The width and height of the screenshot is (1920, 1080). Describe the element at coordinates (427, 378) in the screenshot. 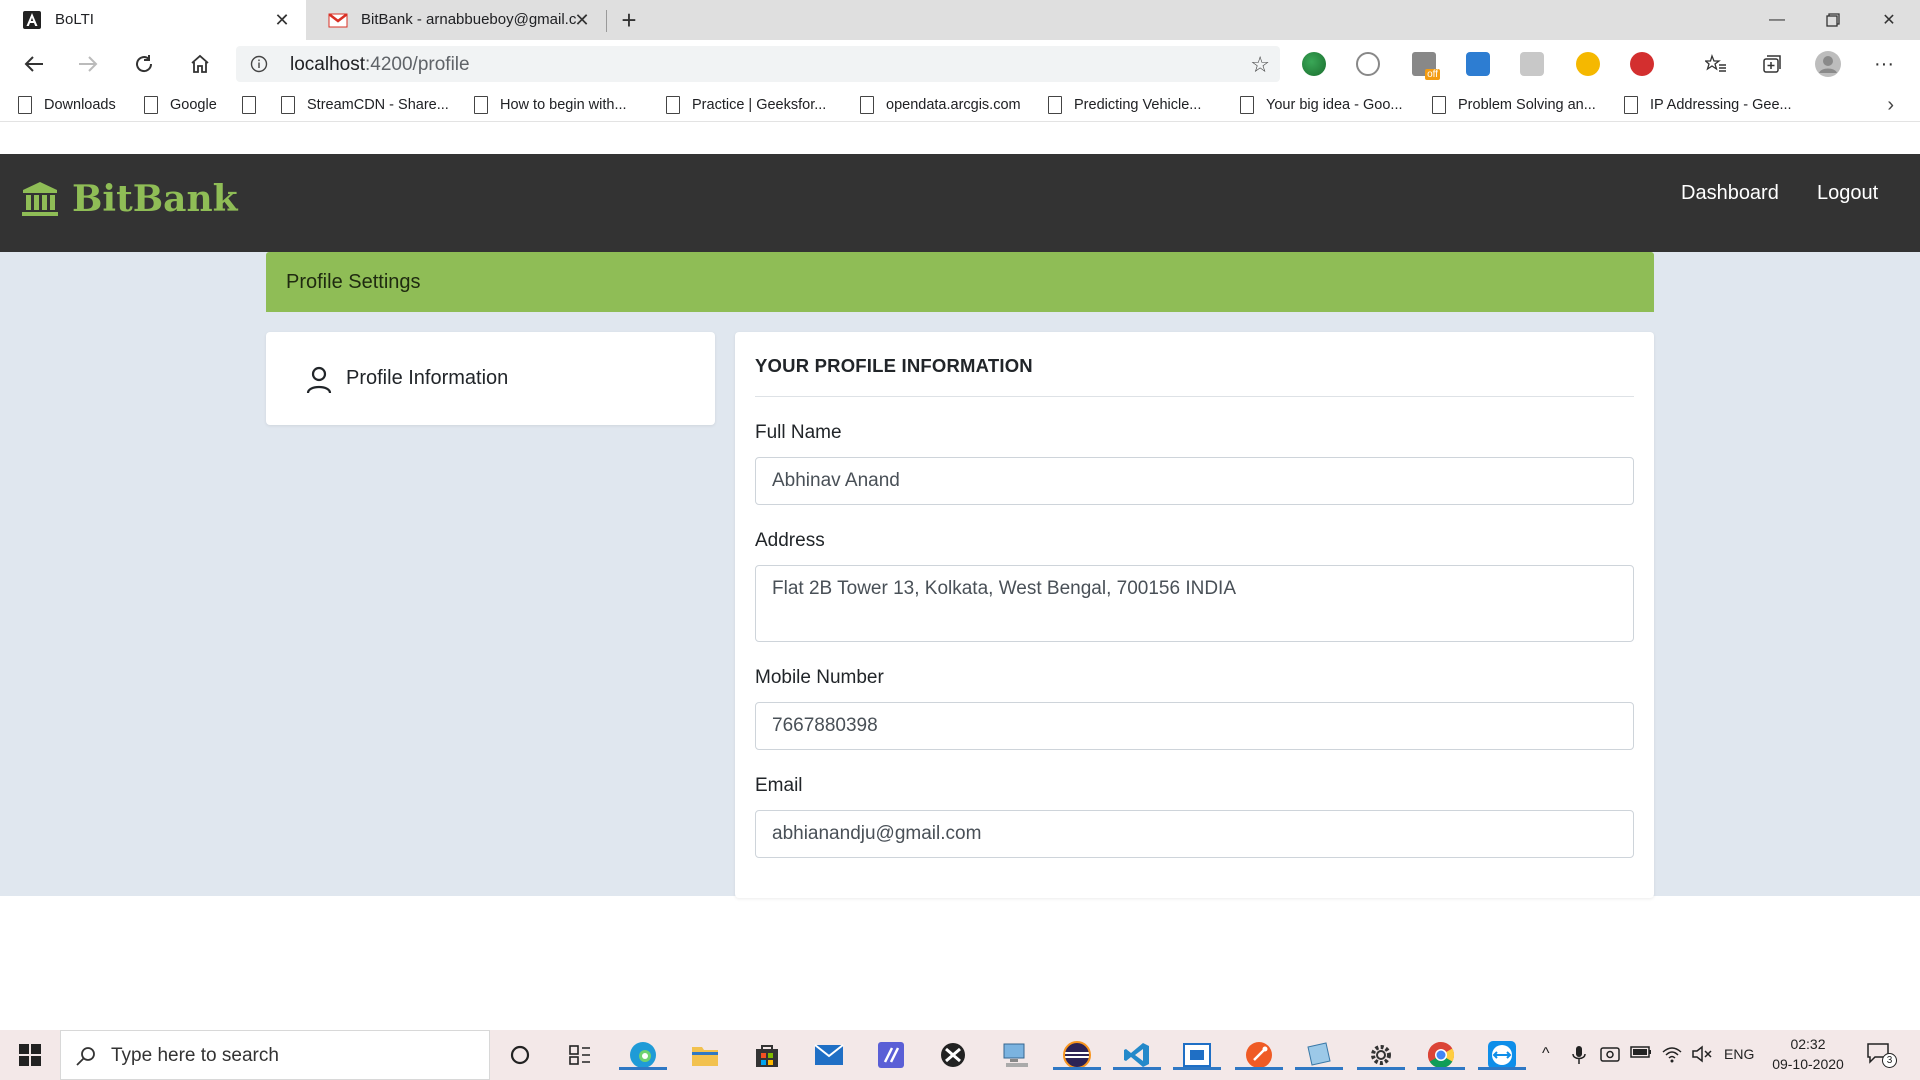

I see `sidebar-item-label: Profile Information` at that location.